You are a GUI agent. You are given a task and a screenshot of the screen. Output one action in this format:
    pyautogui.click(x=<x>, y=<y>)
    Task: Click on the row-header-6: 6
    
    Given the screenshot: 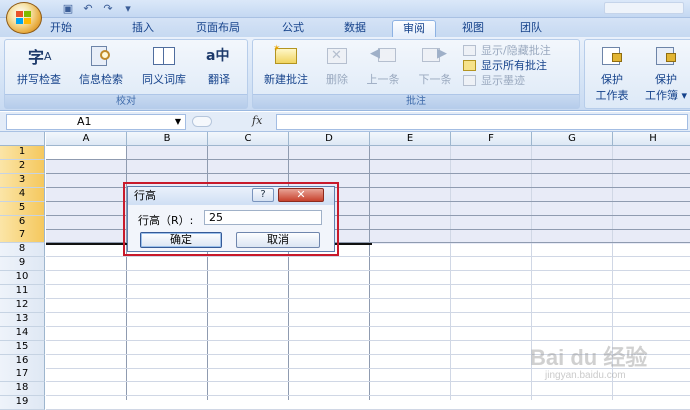 What is the action you would take?
    pyautogui.click(x=22, y=222)
    